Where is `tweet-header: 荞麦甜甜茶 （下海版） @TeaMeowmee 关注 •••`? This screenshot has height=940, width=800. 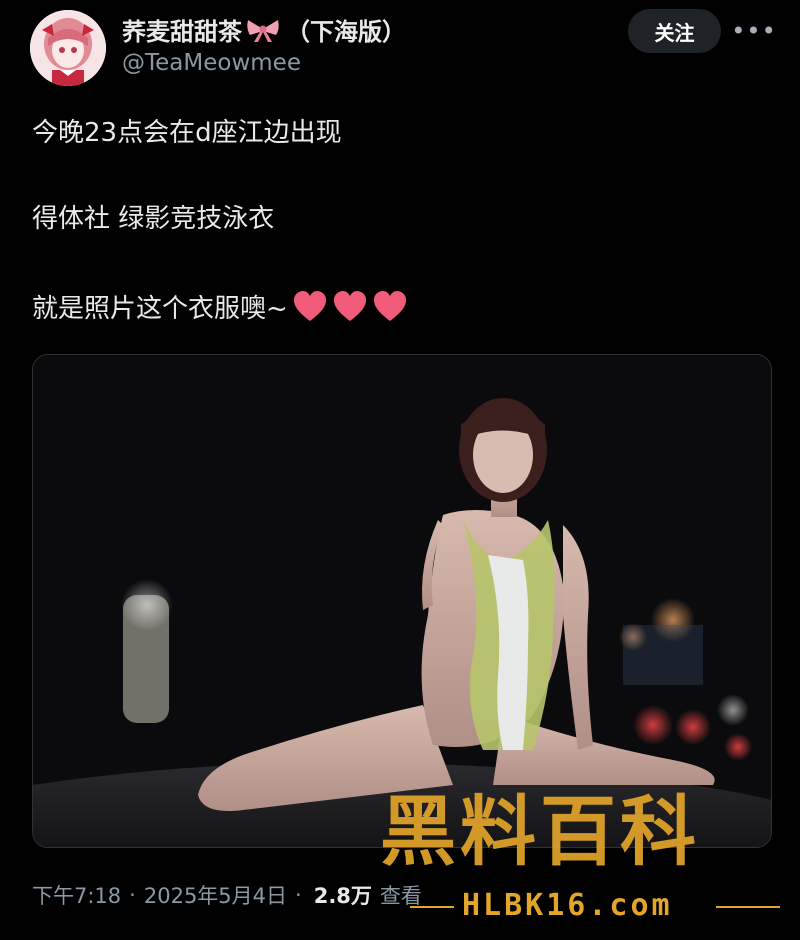
tweet-header: 荞麦甜甜茶 （下海版） @TeaMeowmee 关注 ••• is located at coordinates (400, 48).